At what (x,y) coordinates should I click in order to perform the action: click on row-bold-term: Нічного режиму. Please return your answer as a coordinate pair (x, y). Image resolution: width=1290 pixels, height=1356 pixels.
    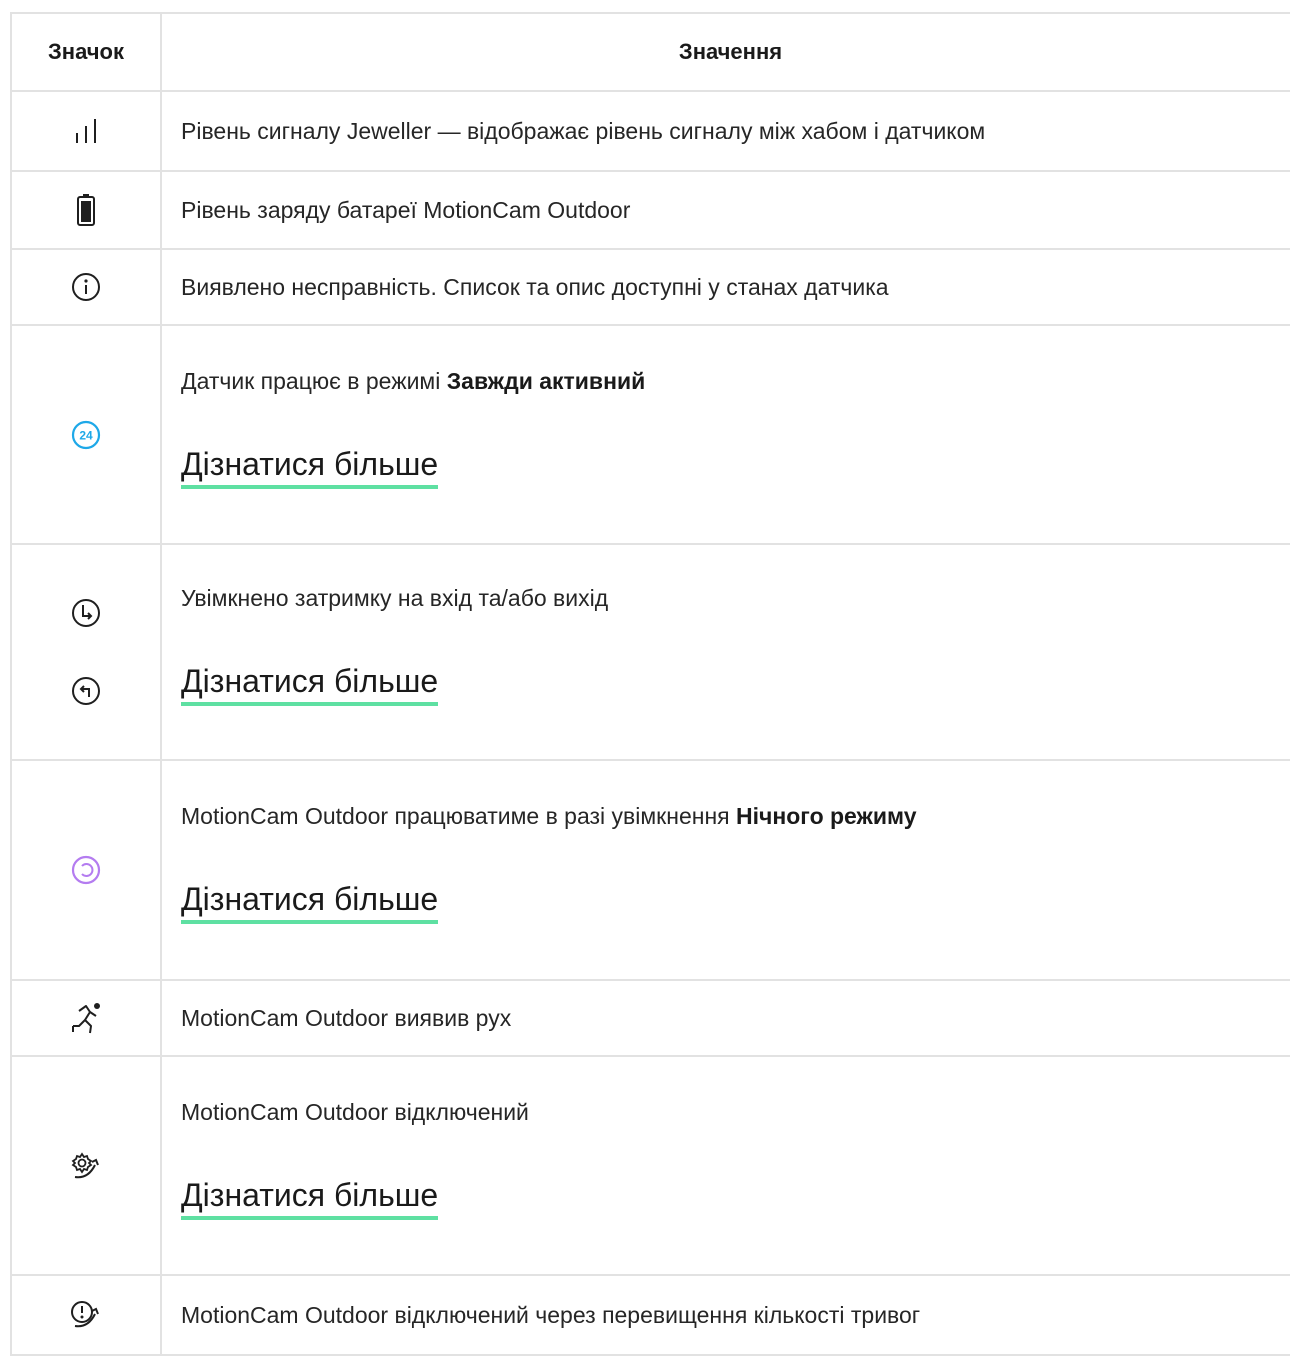
    Looking at the image, I should click on (826, 816).